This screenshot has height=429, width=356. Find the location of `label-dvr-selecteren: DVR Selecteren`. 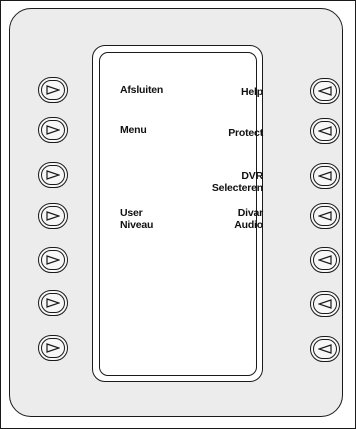

label-dvr-selecteren: DVR Selecteren is located at coordinates (237, 182).